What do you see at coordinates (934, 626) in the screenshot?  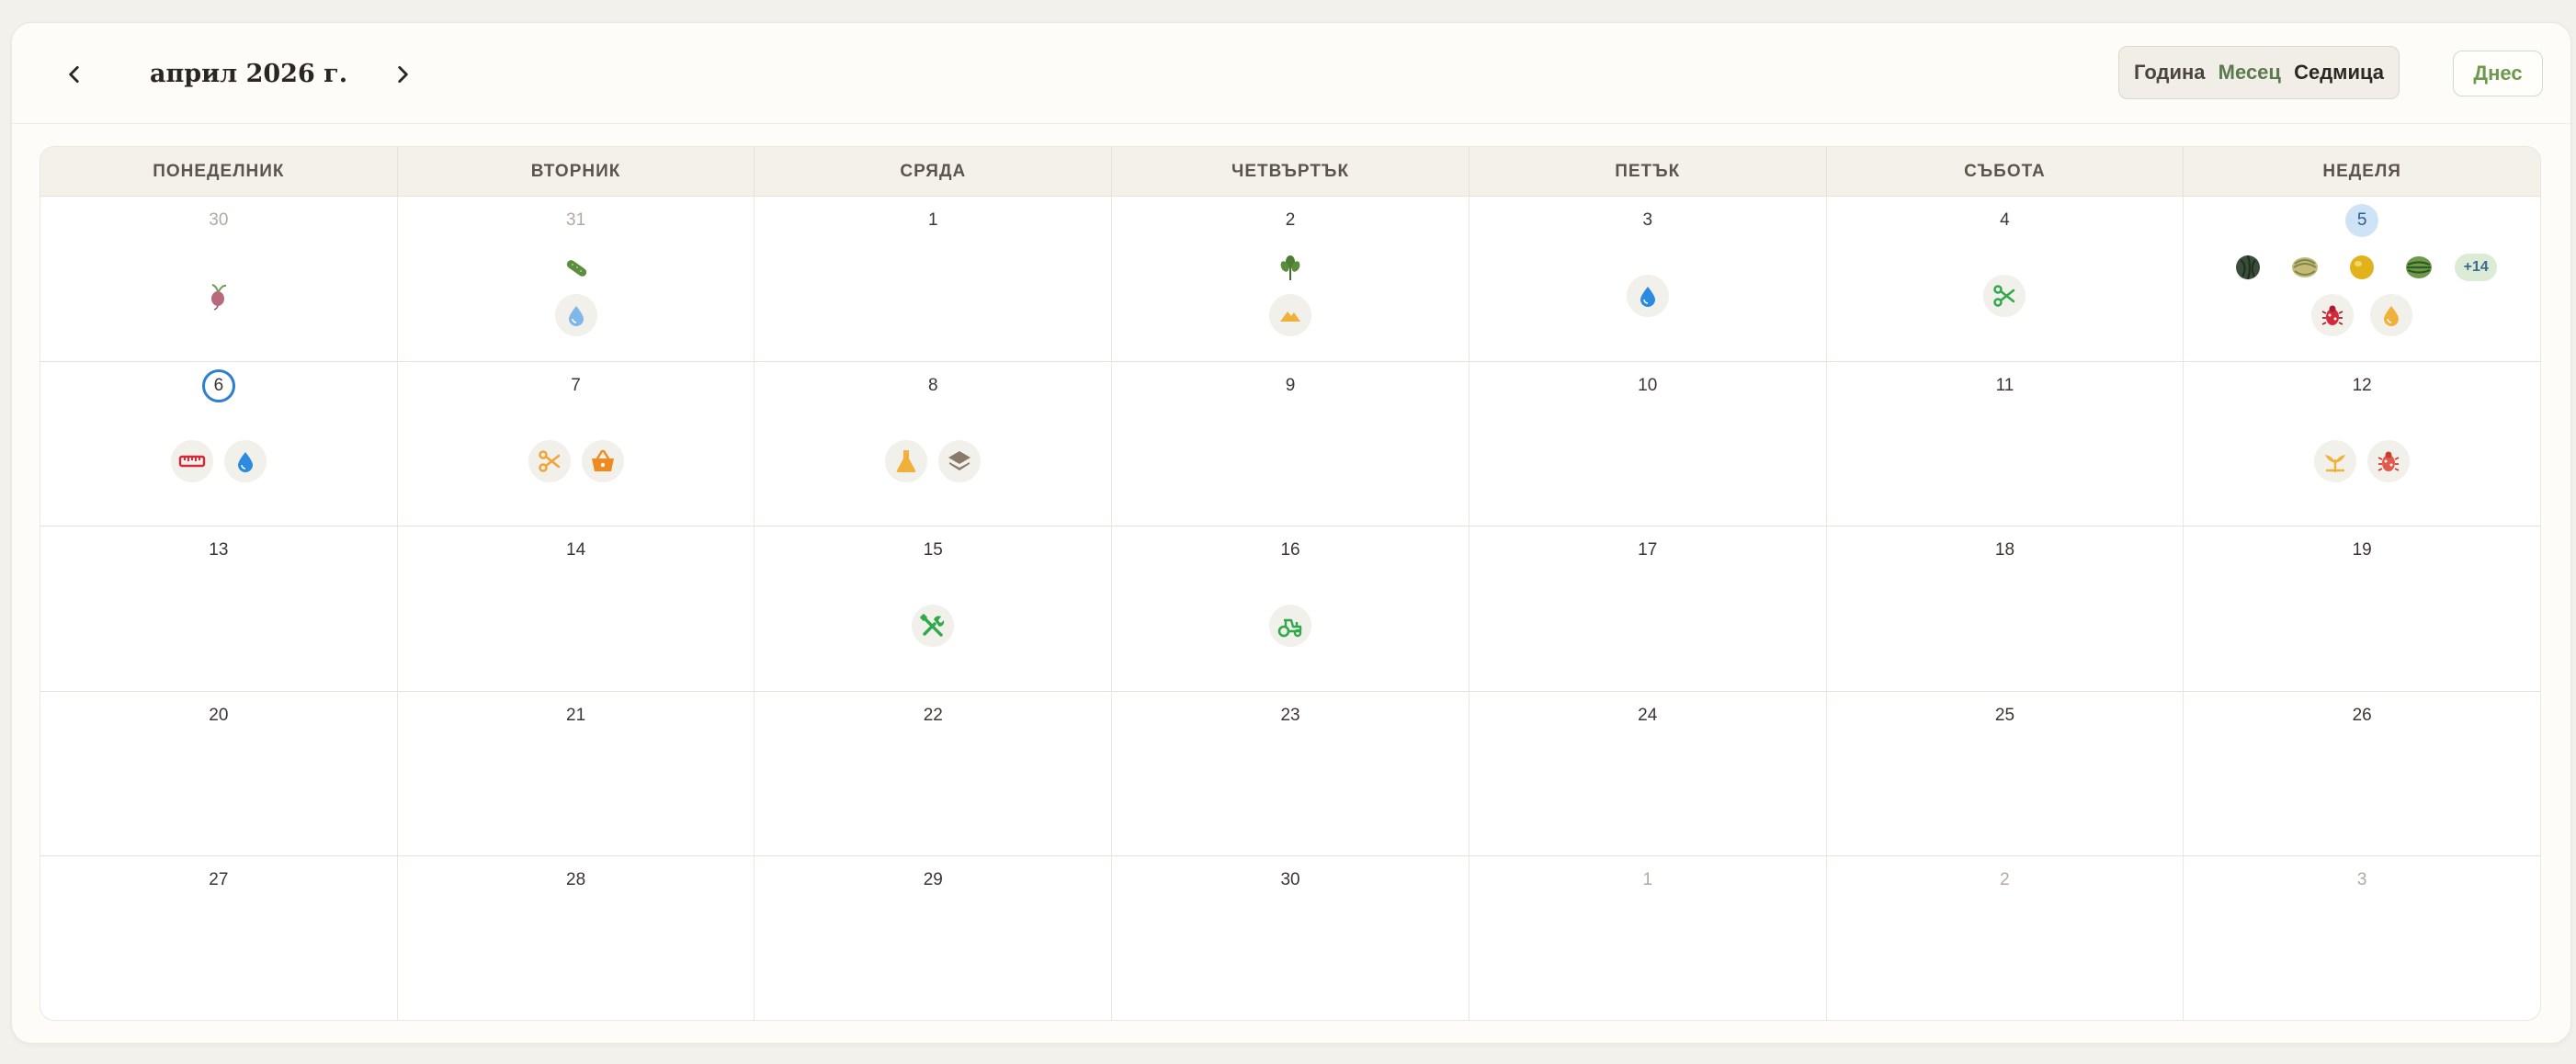 I see `tools-icon` at bounding box center [934, 626].